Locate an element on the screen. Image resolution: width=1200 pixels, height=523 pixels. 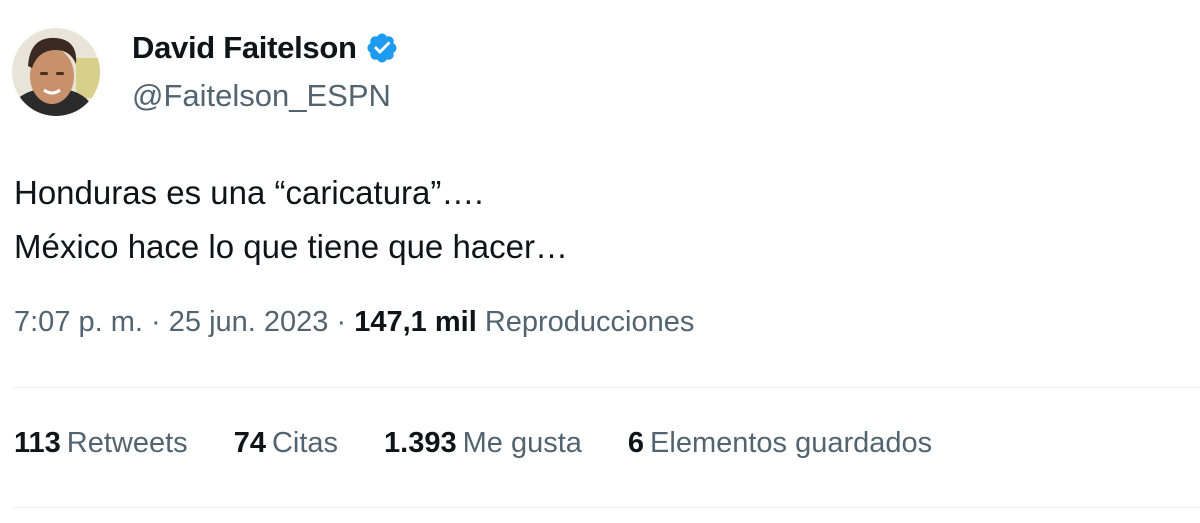
avatar is located at coordinates (56, 72).